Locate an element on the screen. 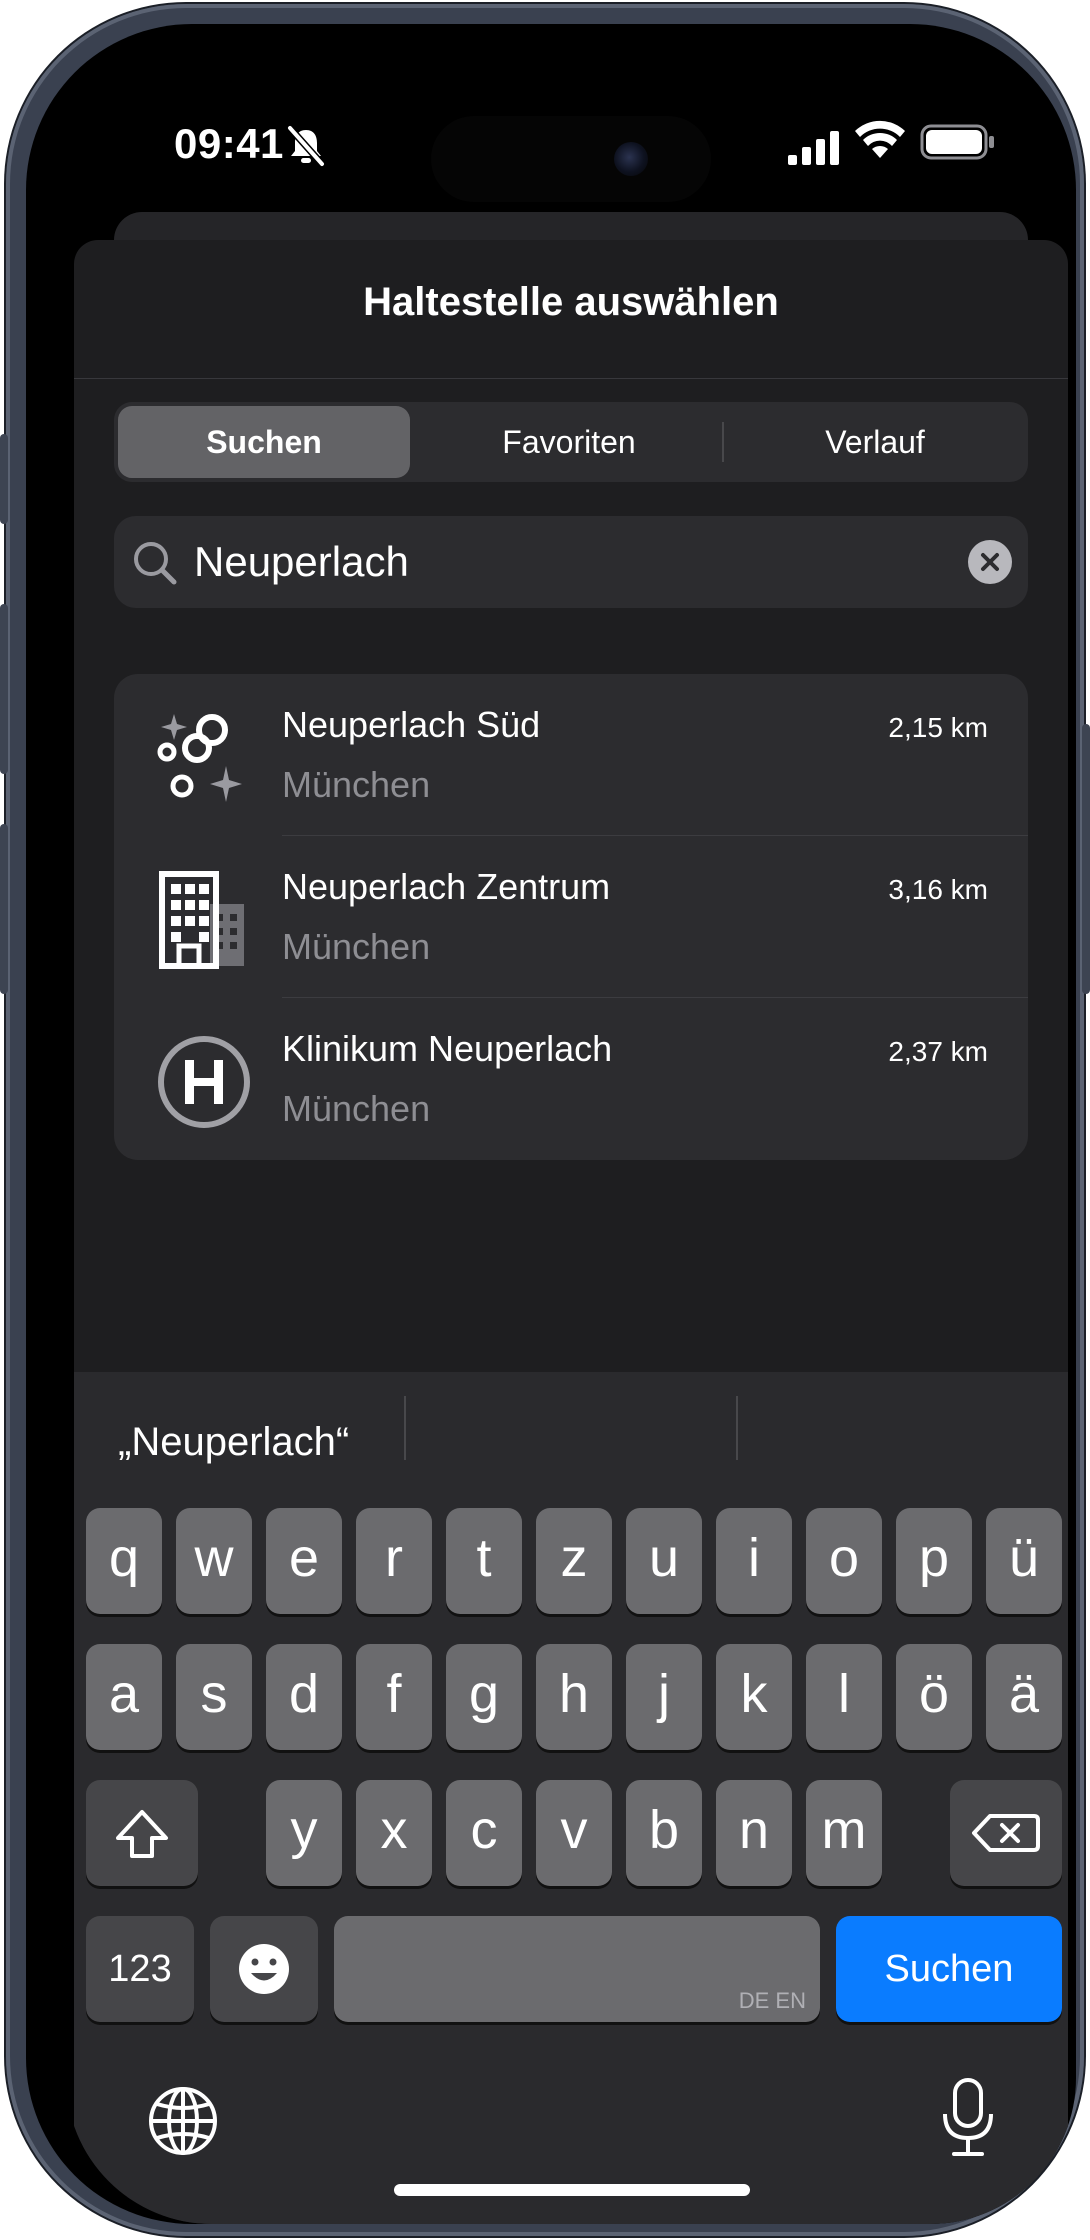  camera-lens is located at coordinates (631, 159).